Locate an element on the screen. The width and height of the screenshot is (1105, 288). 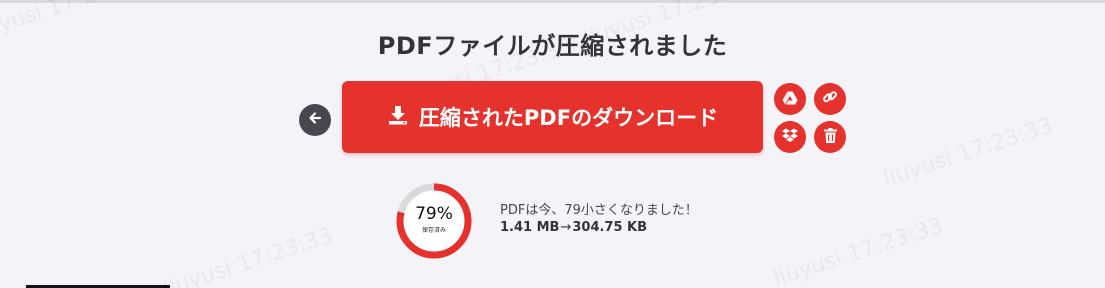
page-title: PDFファイルが圧縮されました is located at coordinates (552, 46).